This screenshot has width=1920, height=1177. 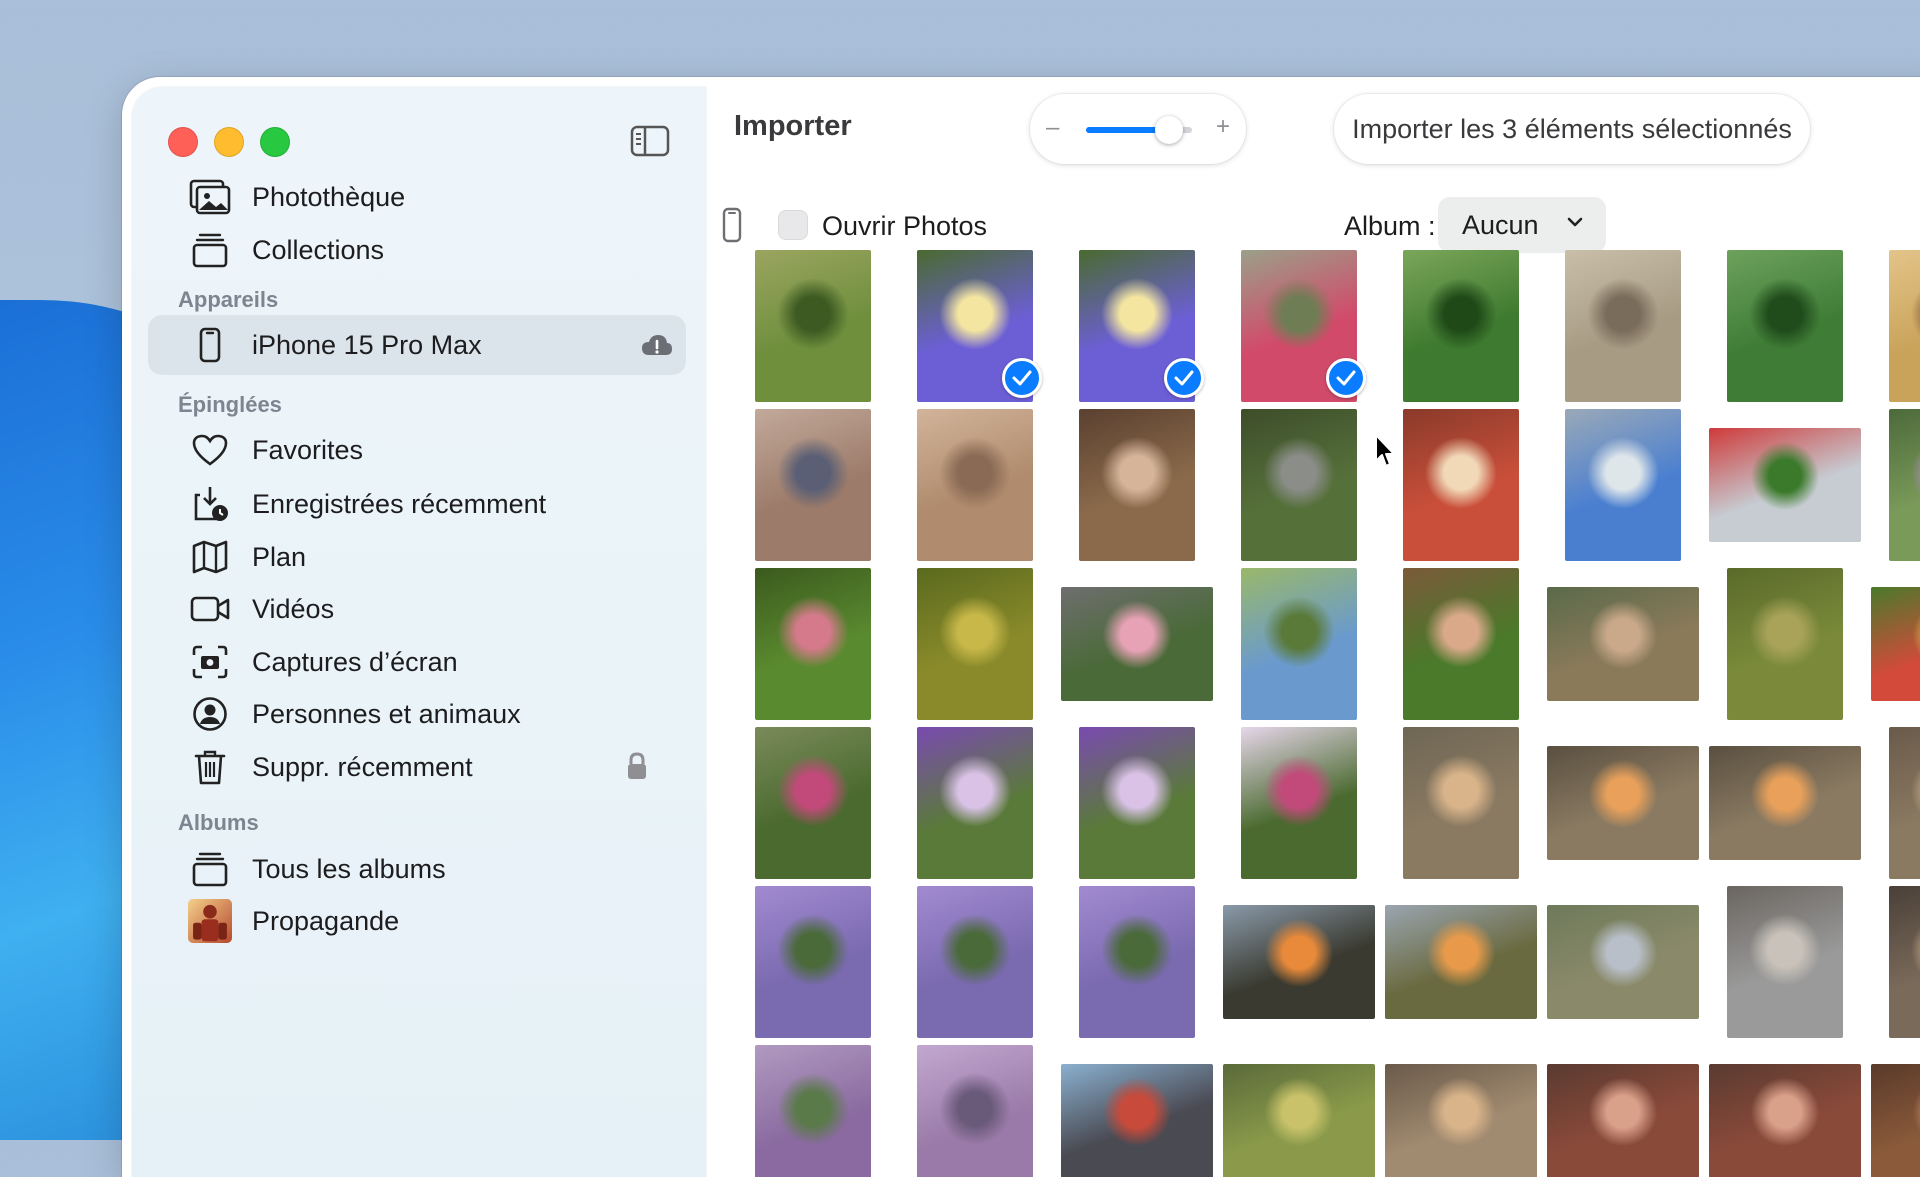 What do you see at coordinates (793, 225) in the screenshot?
I see `open-photos-checkbox` at bounding box center [793, 225].